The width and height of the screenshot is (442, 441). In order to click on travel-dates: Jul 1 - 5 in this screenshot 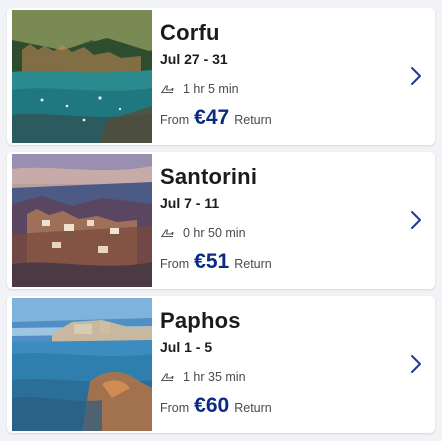, I will do `click(186, 347)`.